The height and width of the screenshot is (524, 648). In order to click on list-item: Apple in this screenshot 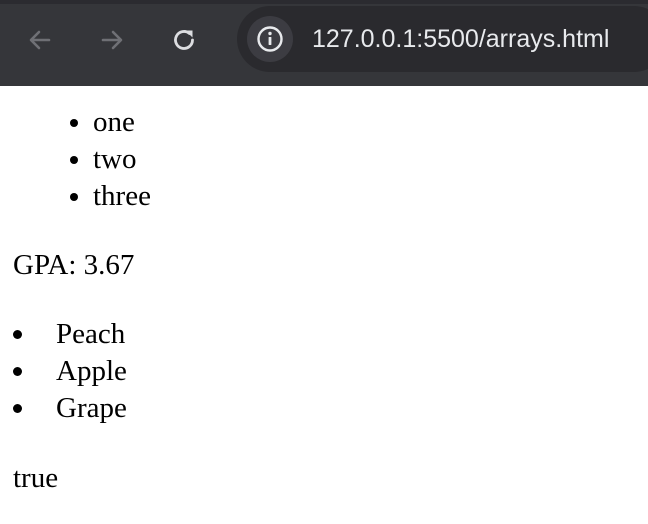, I will do `click(70, 371)`.